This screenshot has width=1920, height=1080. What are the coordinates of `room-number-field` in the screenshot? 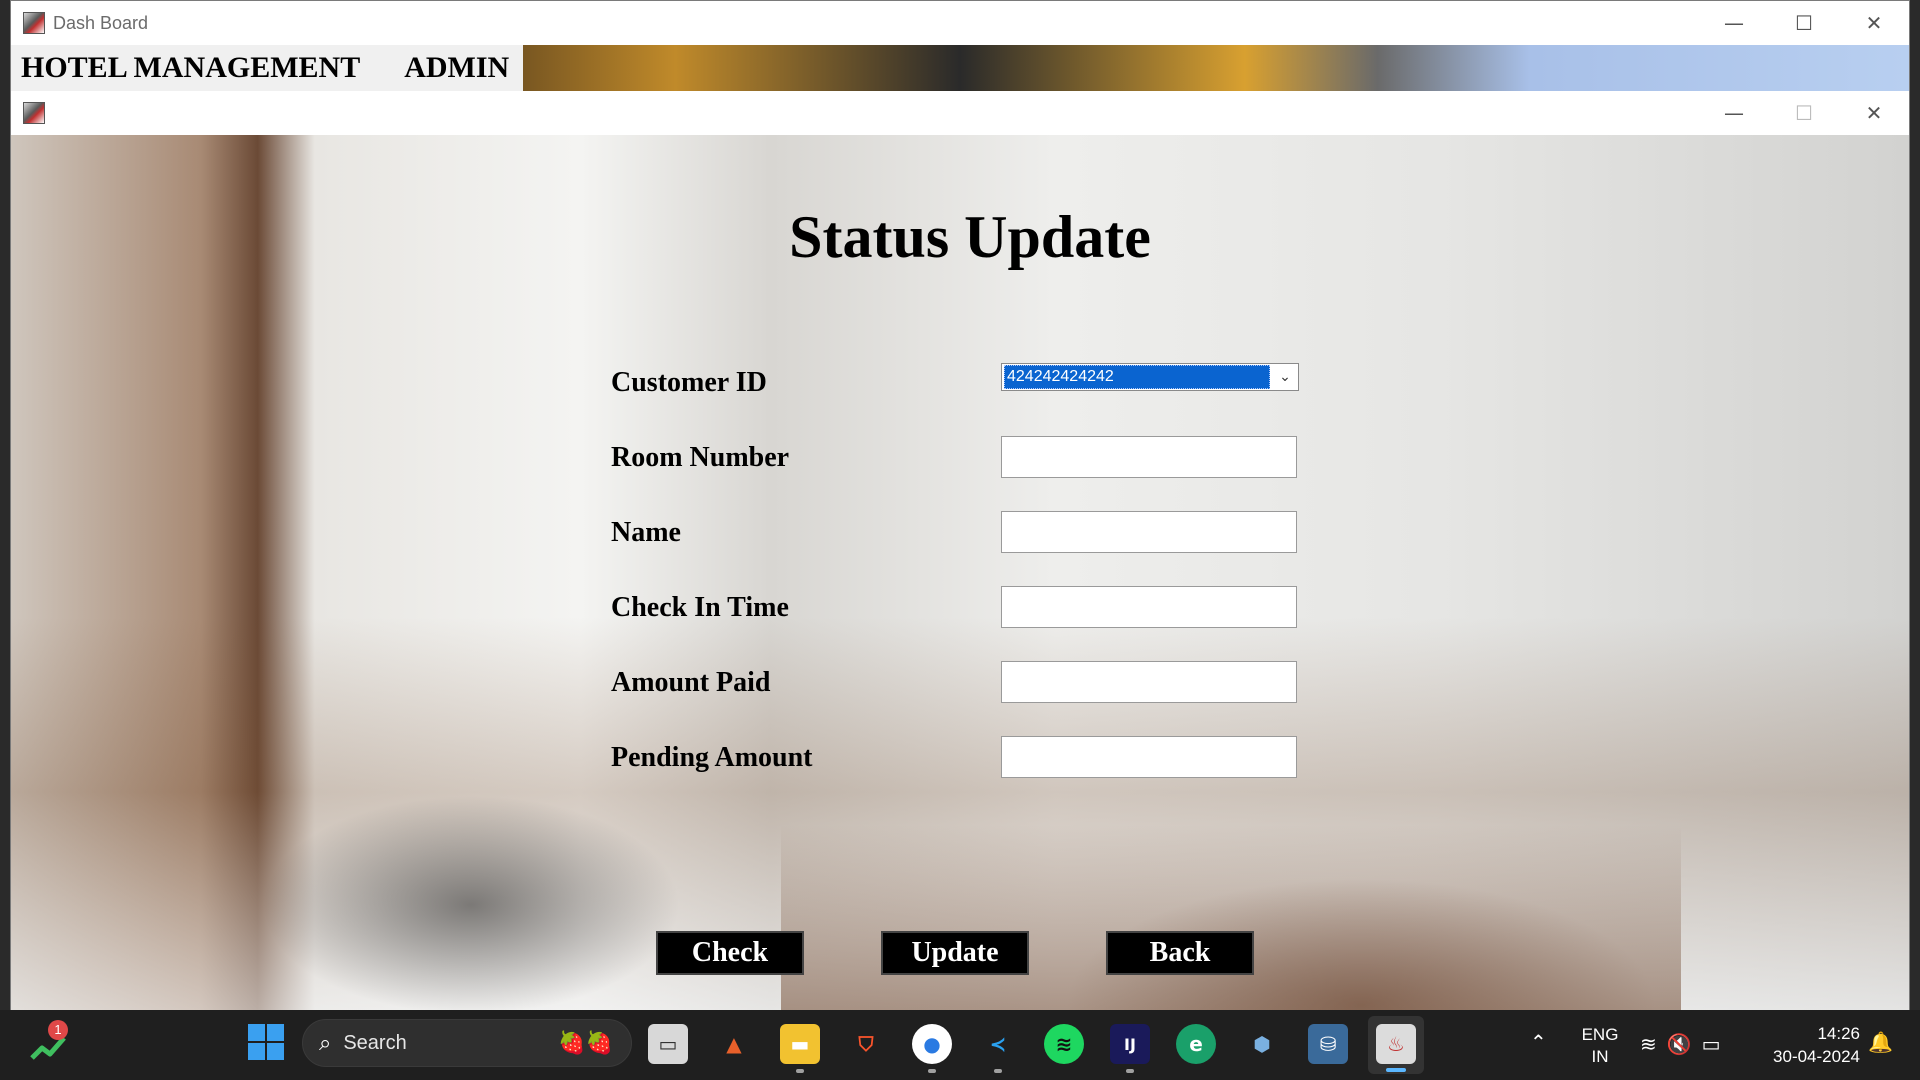 It's located at (1149, 457).